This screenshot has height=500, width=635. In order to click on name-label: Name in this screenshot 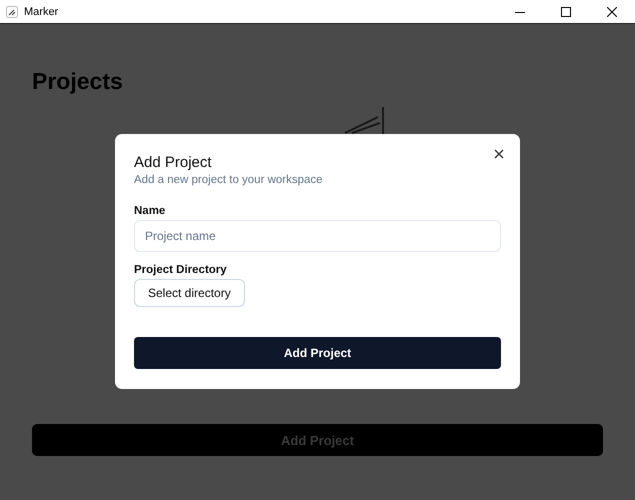, I will do `click(150, 211)`.